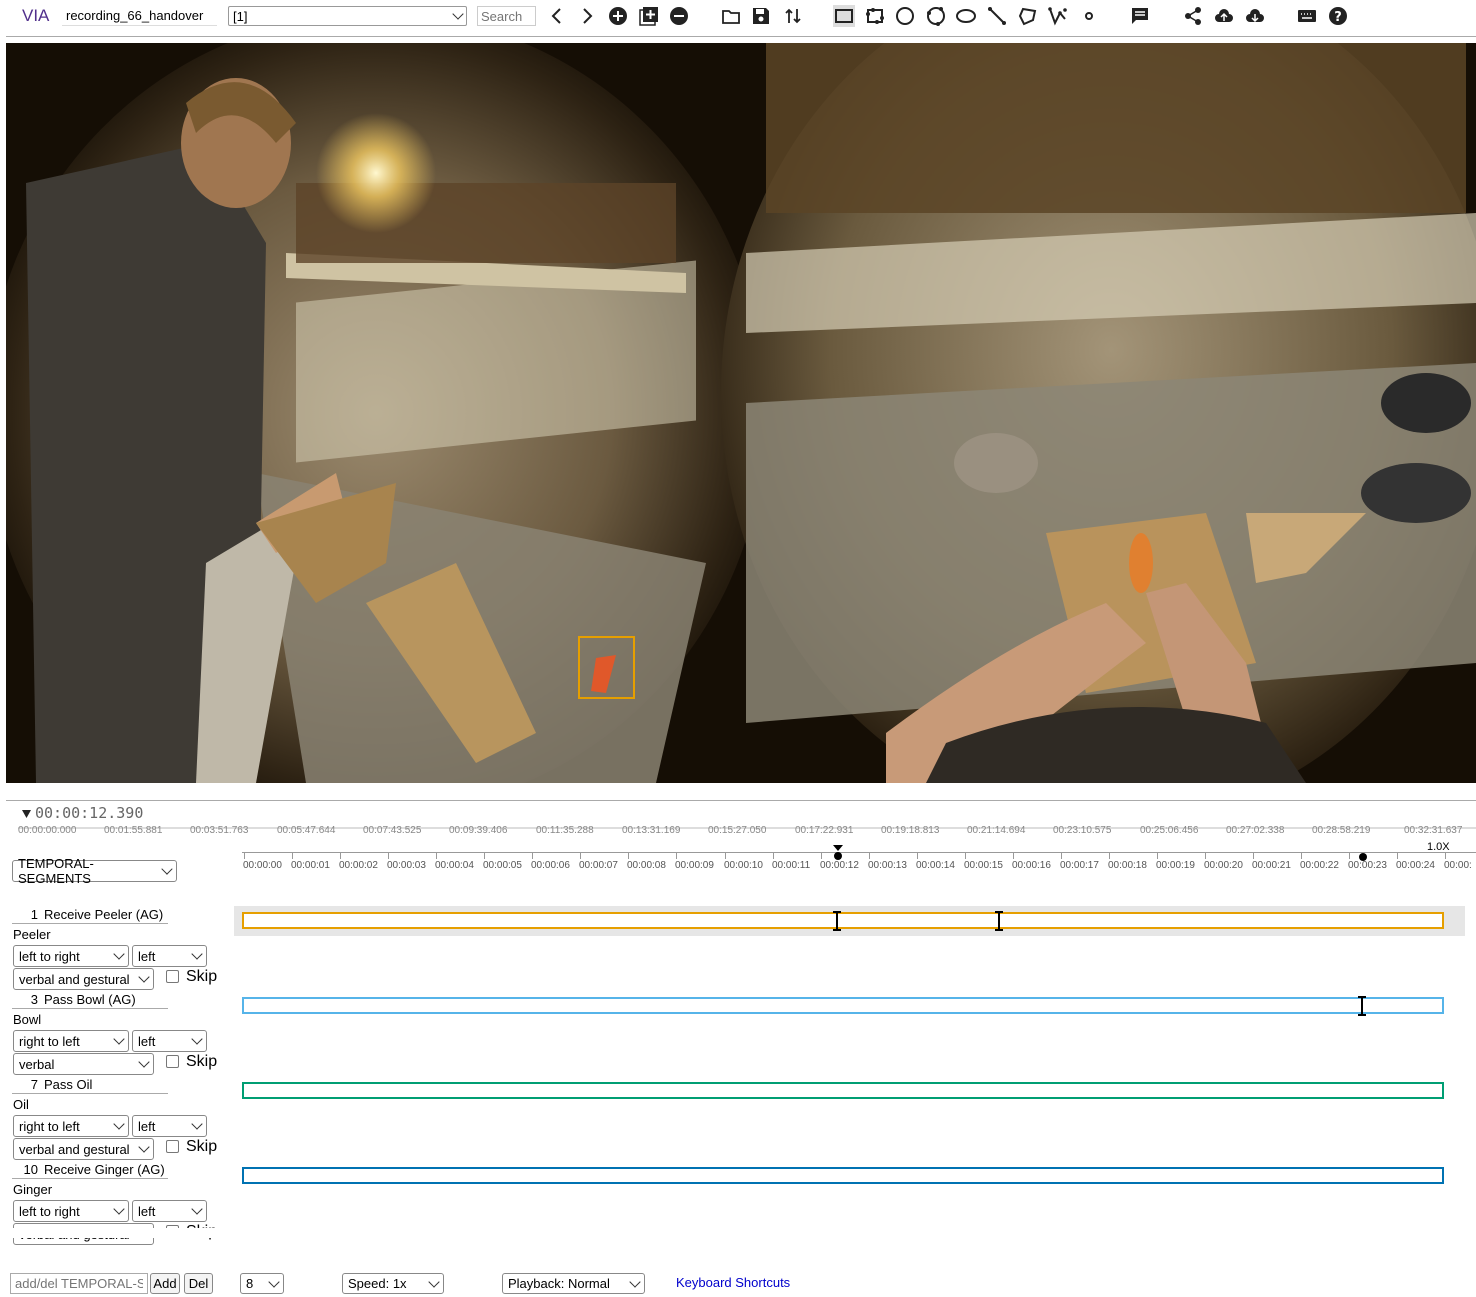 This screenshot has width=1476, height=1297. What do you see at coordinates (997, 16) in the screenshot?
I see `line-tool-icon` at bounding box center [997, 16].